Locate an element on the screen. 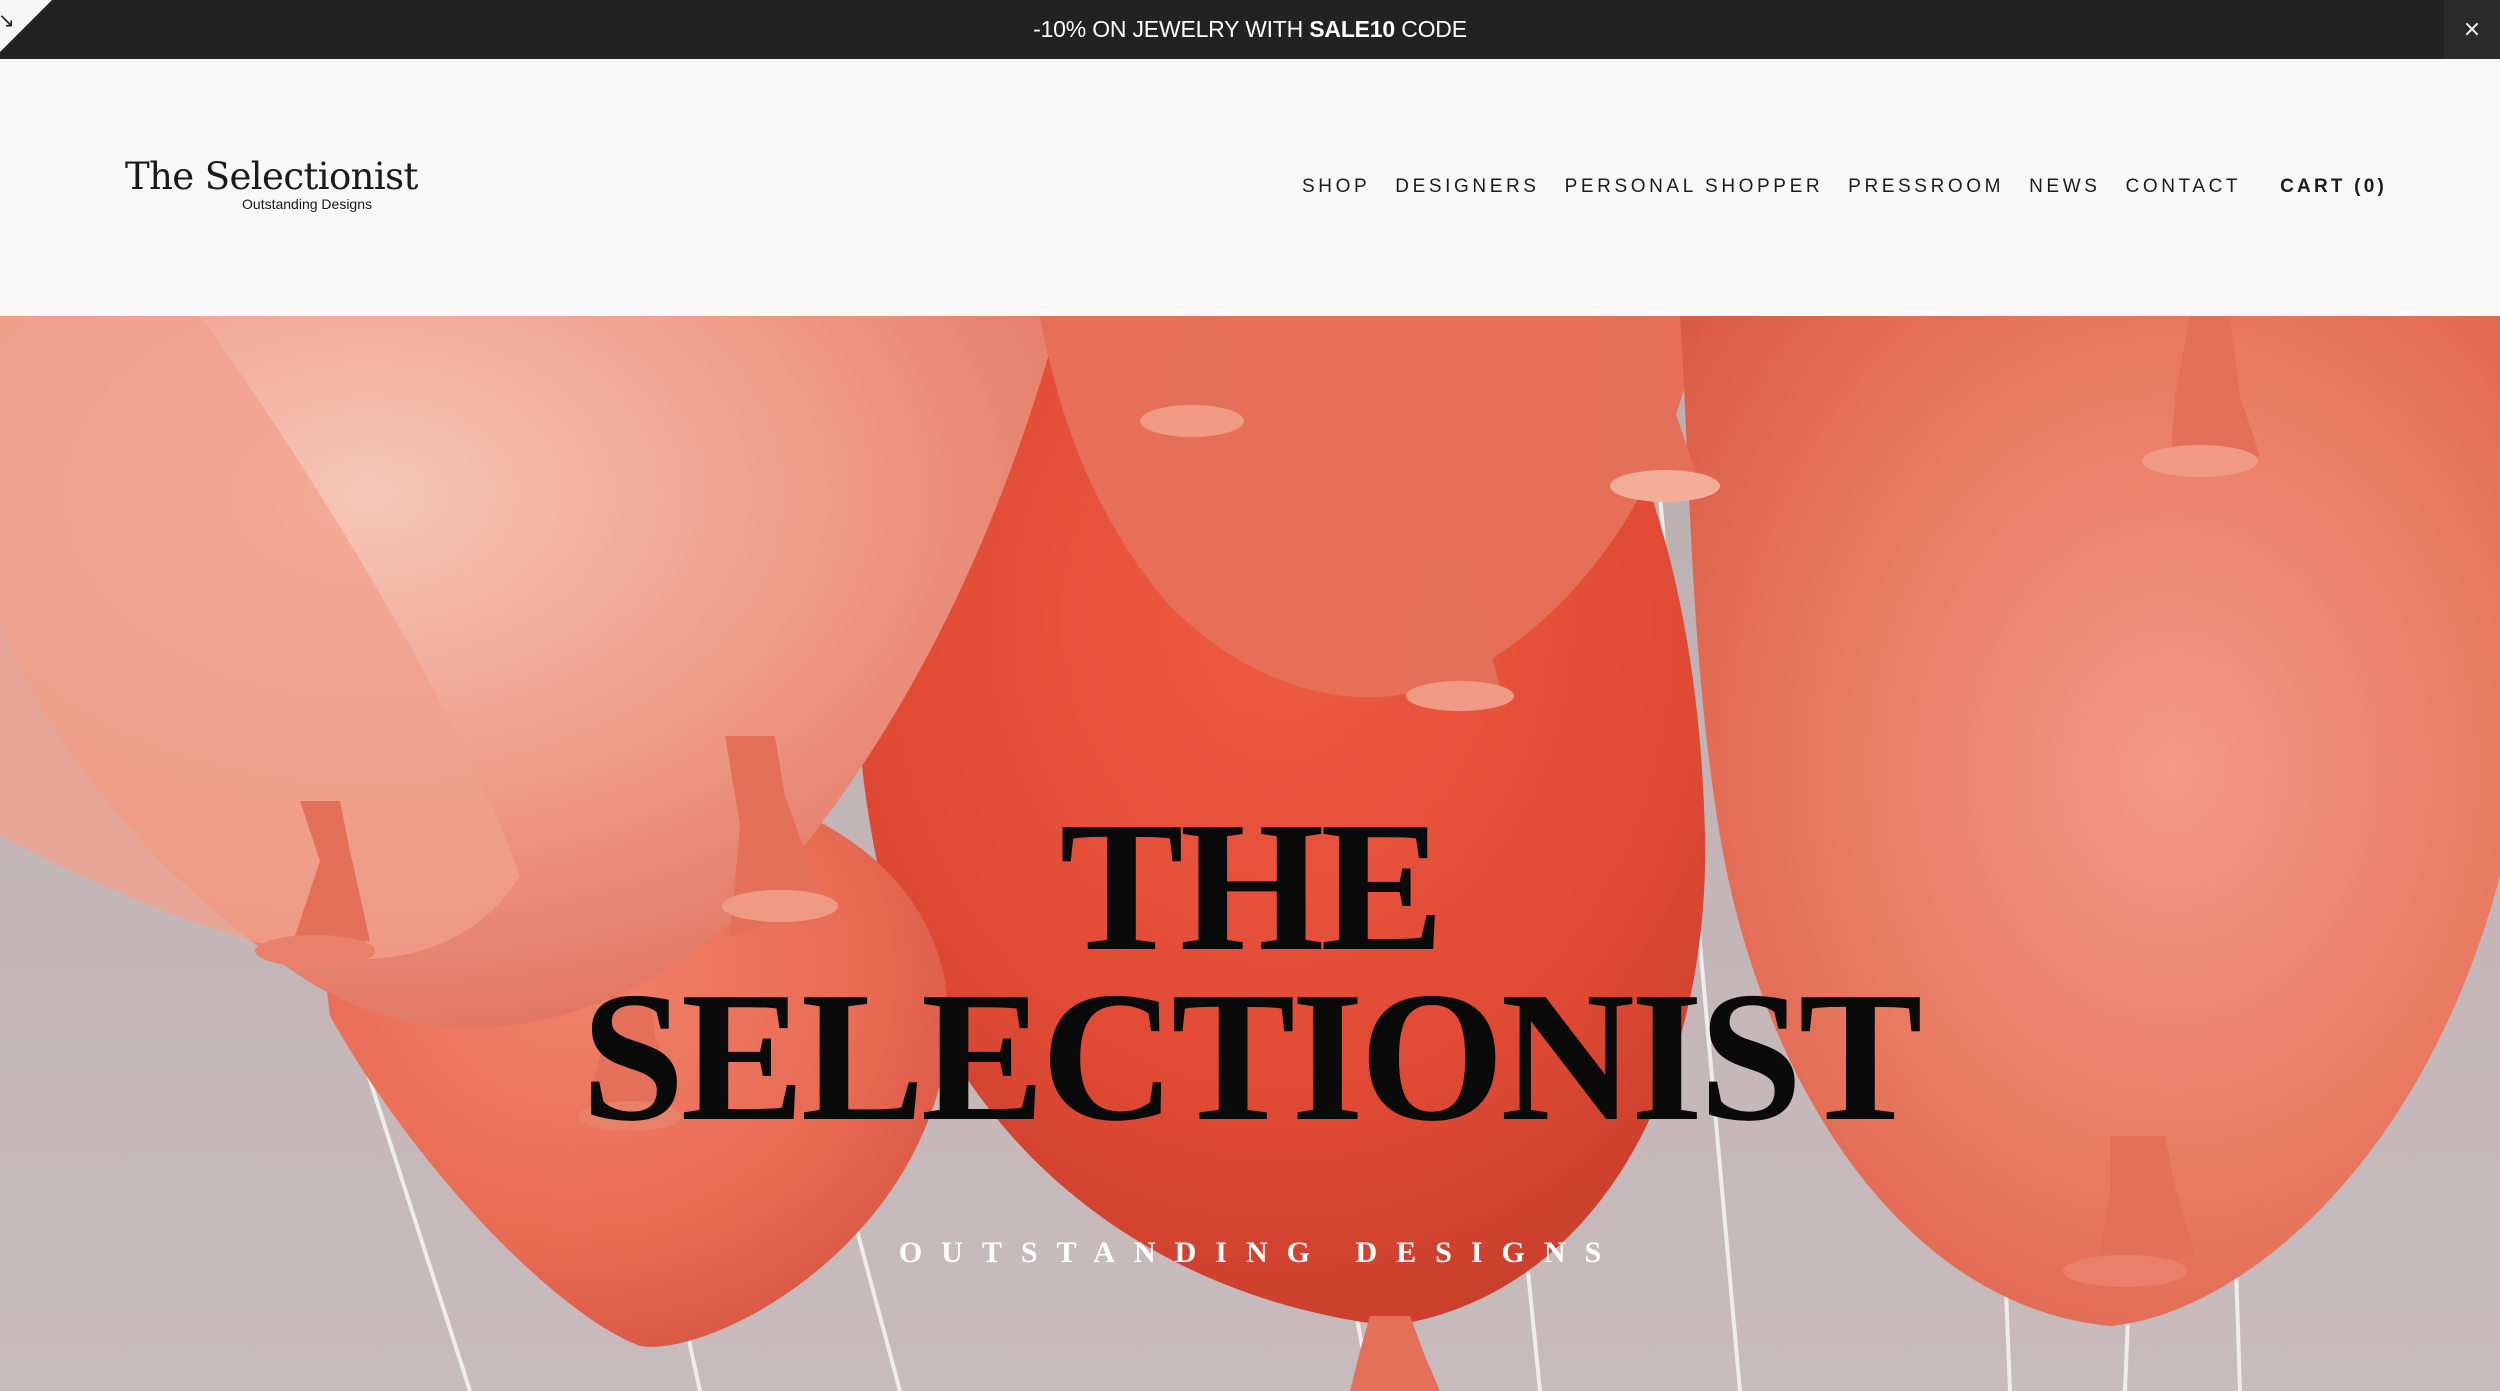  hero-subtitle: OUTSTANDING DESIGNS is located at coordinates (1259, 1252).